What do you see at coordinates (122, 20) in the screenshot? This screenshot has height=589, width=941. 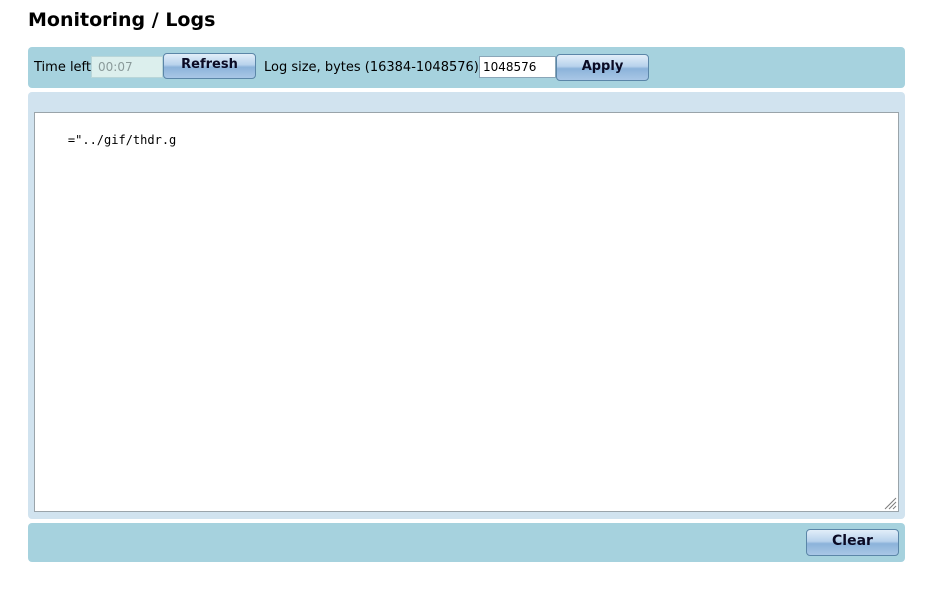 I see `page-title: Monitoring / Logs` at bounding box center [122, 20].